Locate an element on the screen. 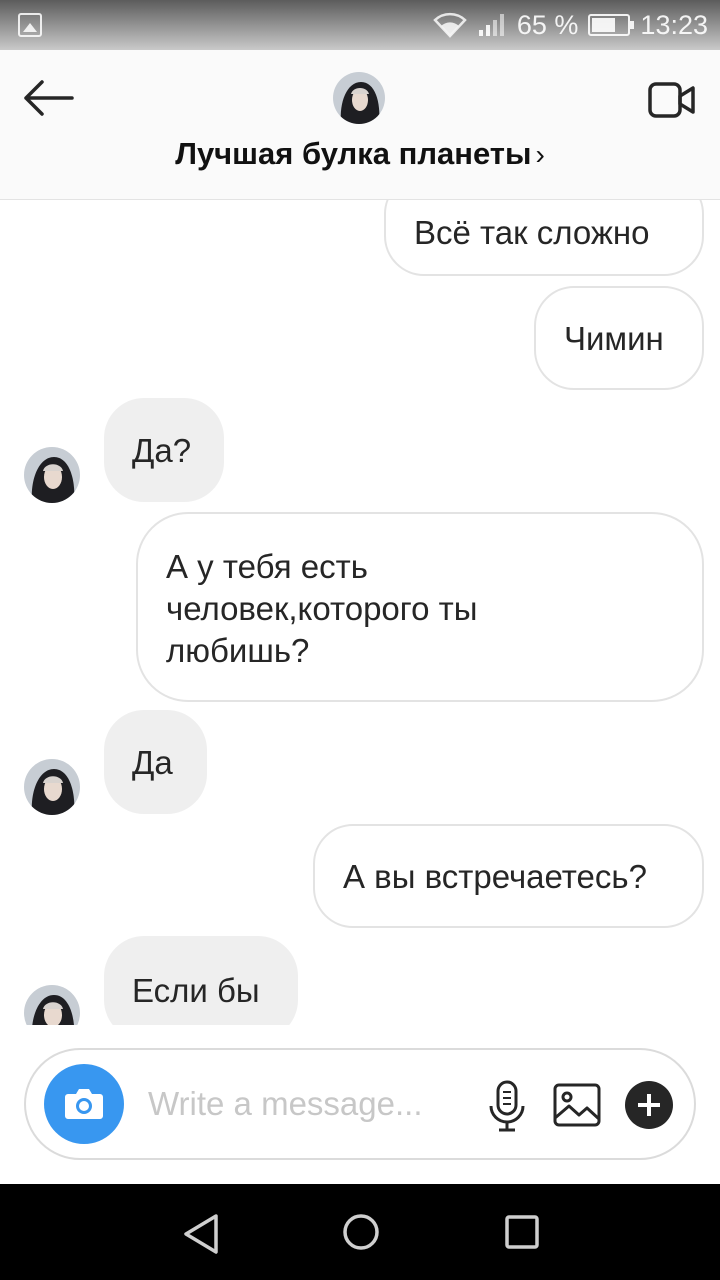 This screenshot has width=720, height=1280. status-time: 13:23 is located at coordinates (674, 24).